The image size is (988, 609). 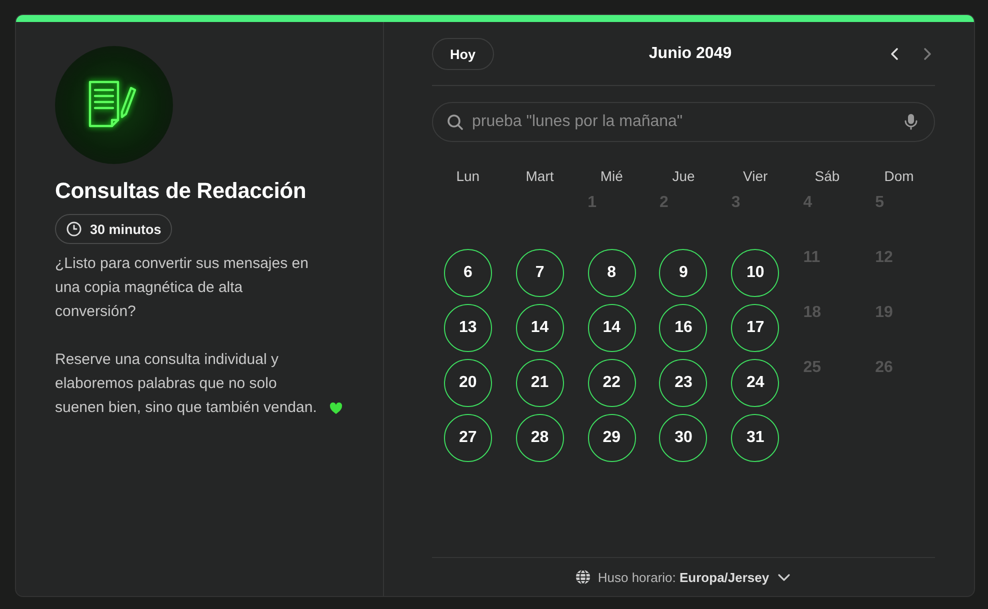 What do you see at coordinates (74, 229) in the screenshot?
I see `clock-icon` at bounding box center [74, 229].